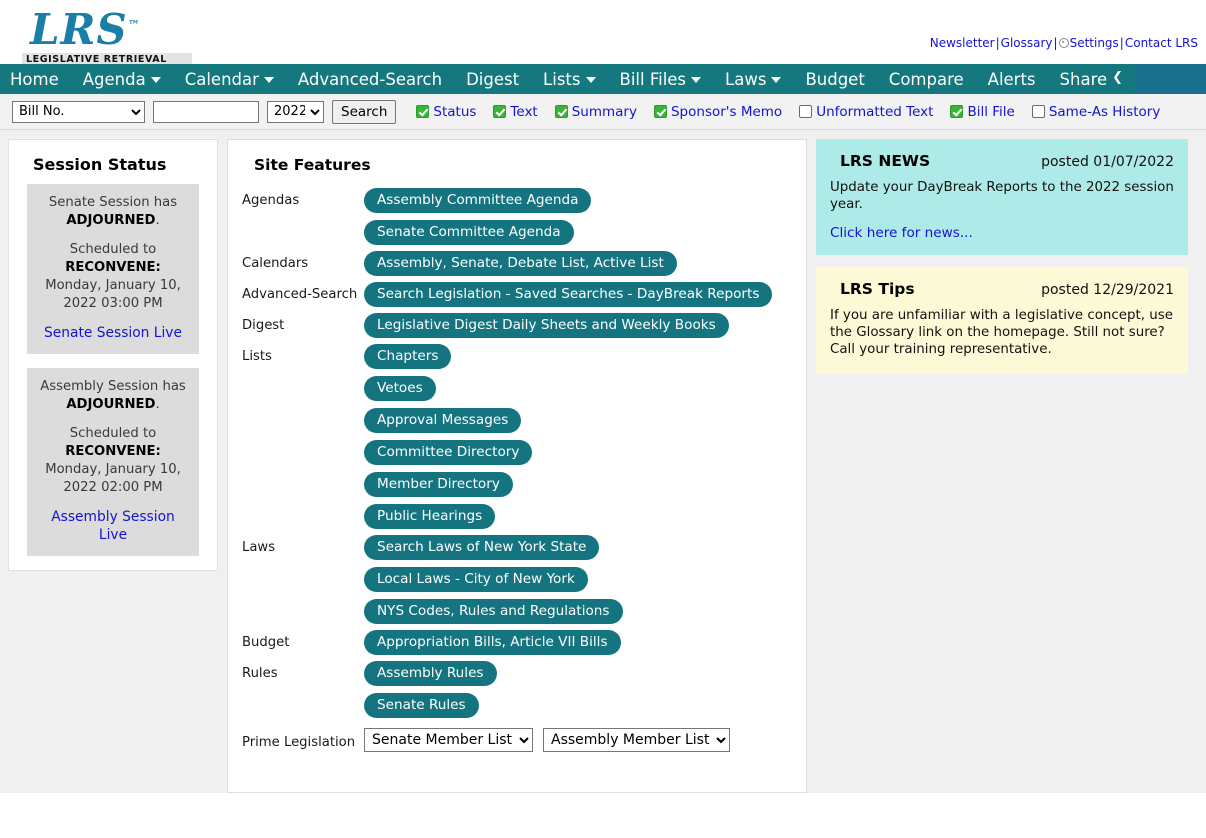 The image size is (1206, 838). I want to click on link-settings: Settings, so click(1094, 43).